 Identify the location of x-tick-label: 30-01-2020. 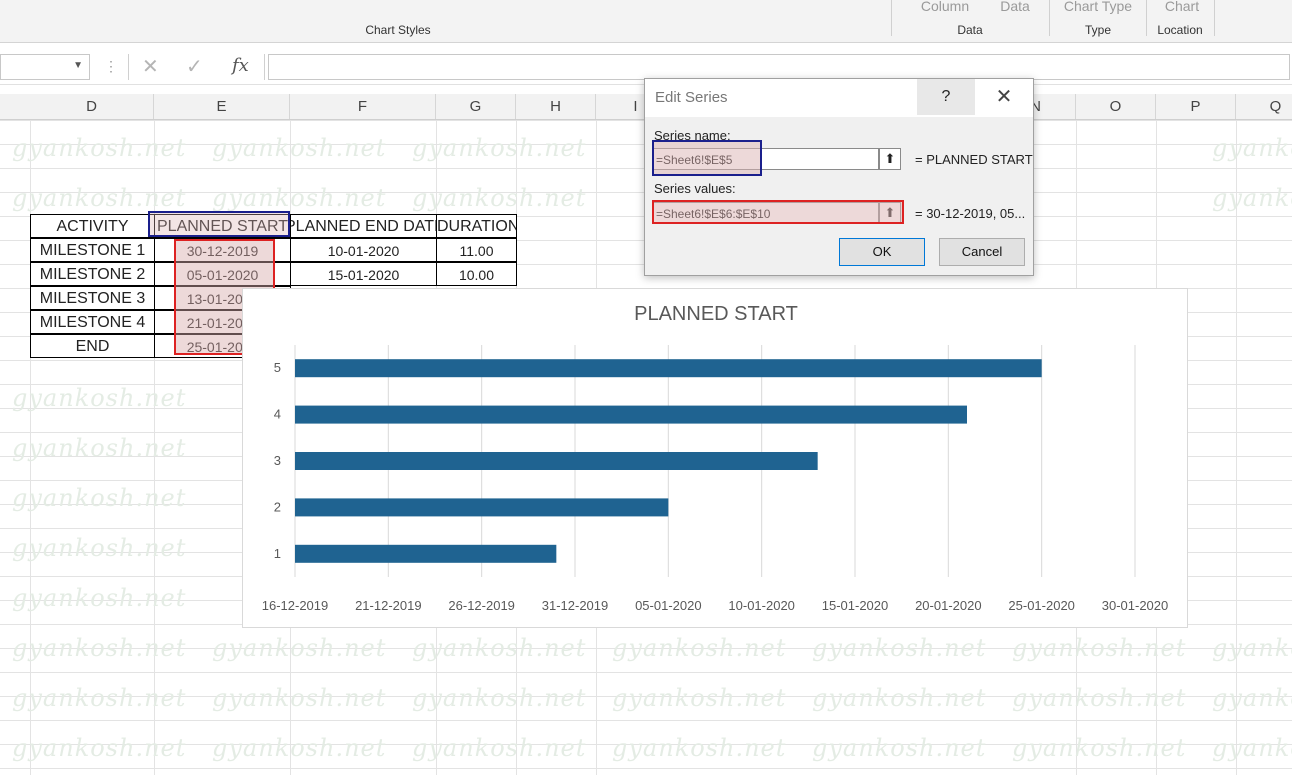
(1135, 605).